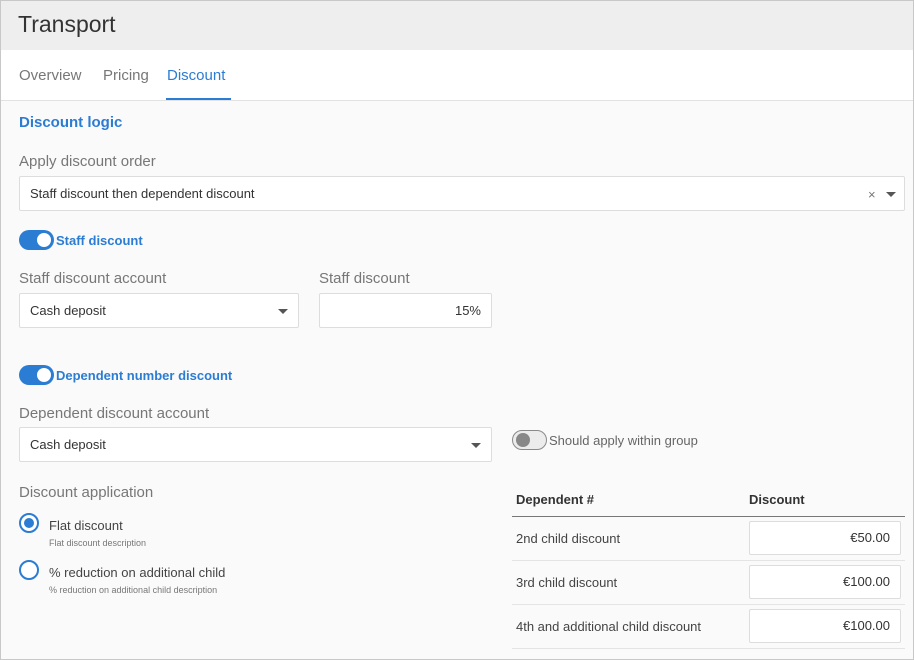  What do you see at coordinates (29, 523) in the screenshot?
I see `flat-discount-radio` at bounding box center [29, 523].